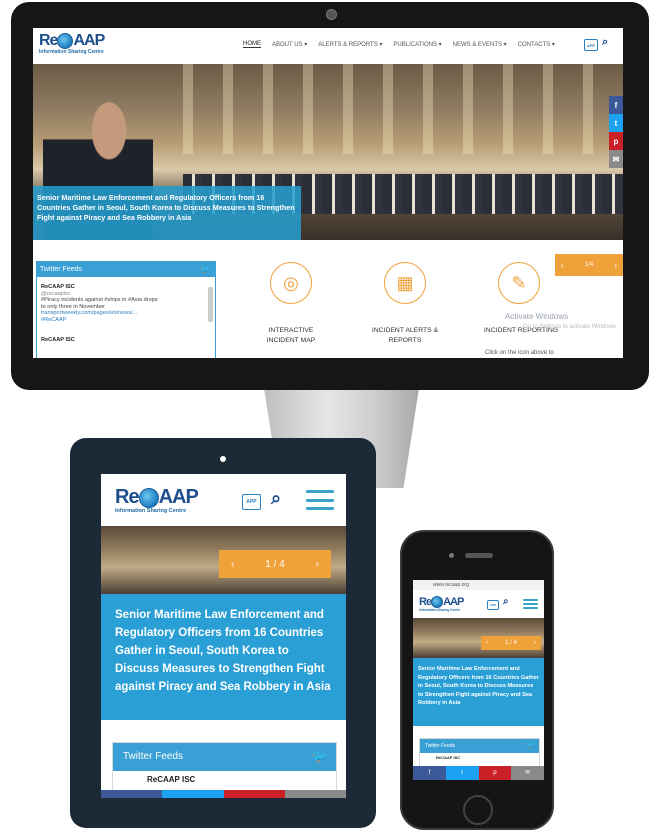 The height and width of the screenshot is (831, 658). I want to click on windows-watermark: Activate Windows, so click(537, 316).